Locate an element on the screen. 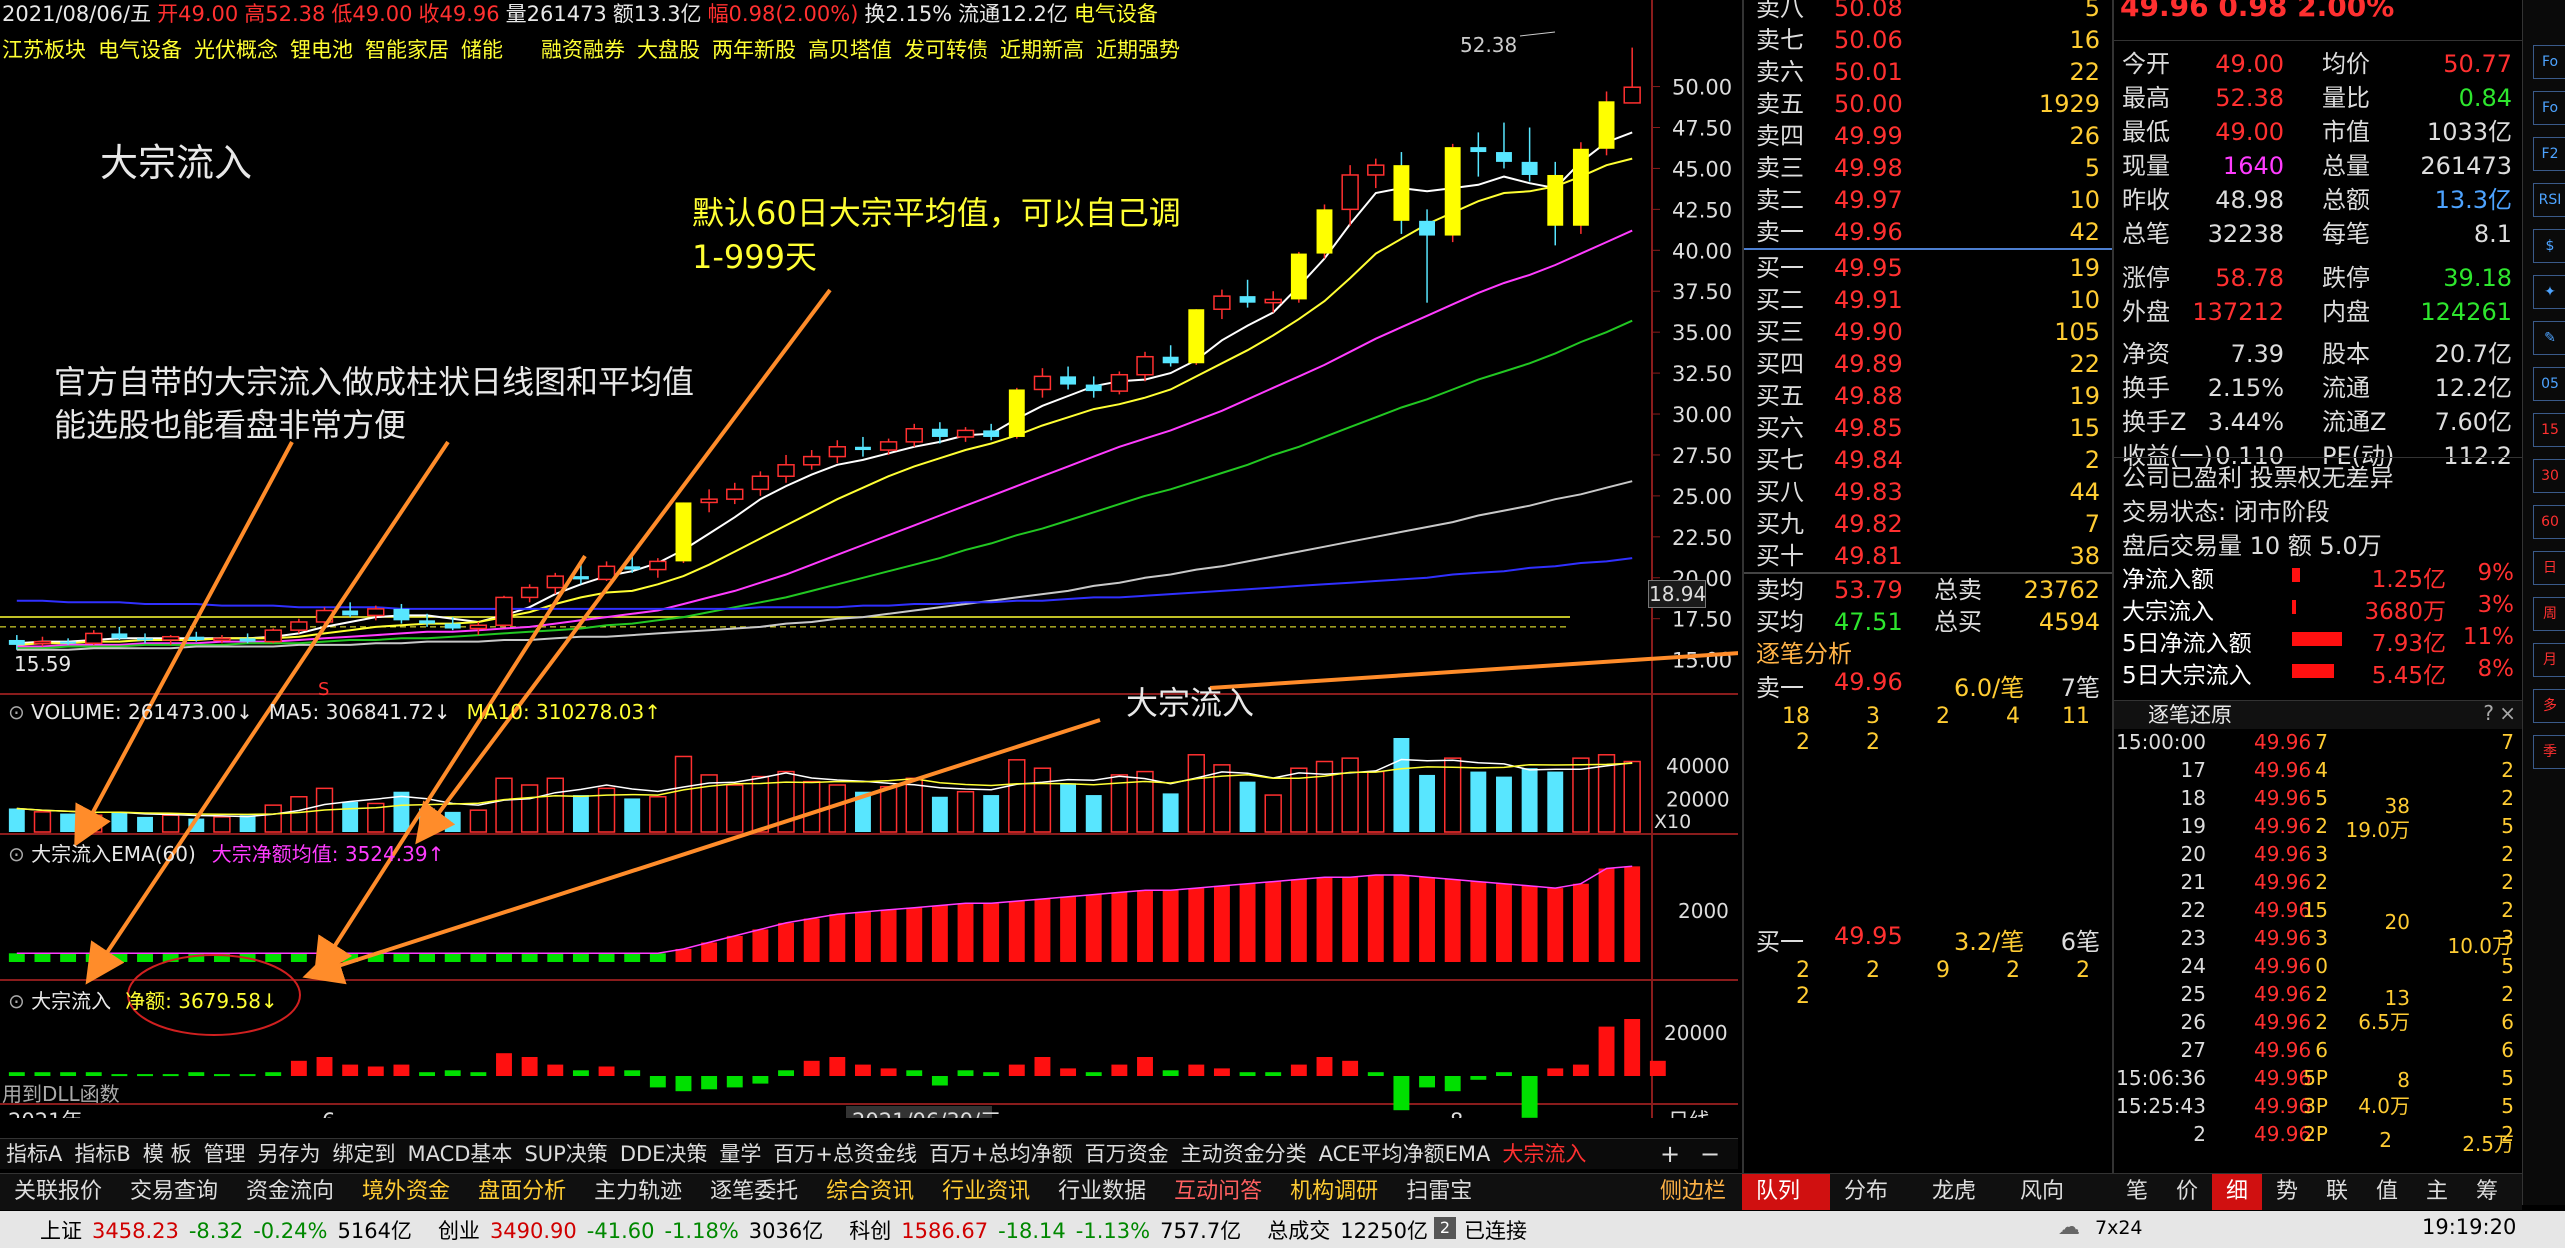  tick-panel-title: 逐笔还原 is located at coordinates (2190, 715).